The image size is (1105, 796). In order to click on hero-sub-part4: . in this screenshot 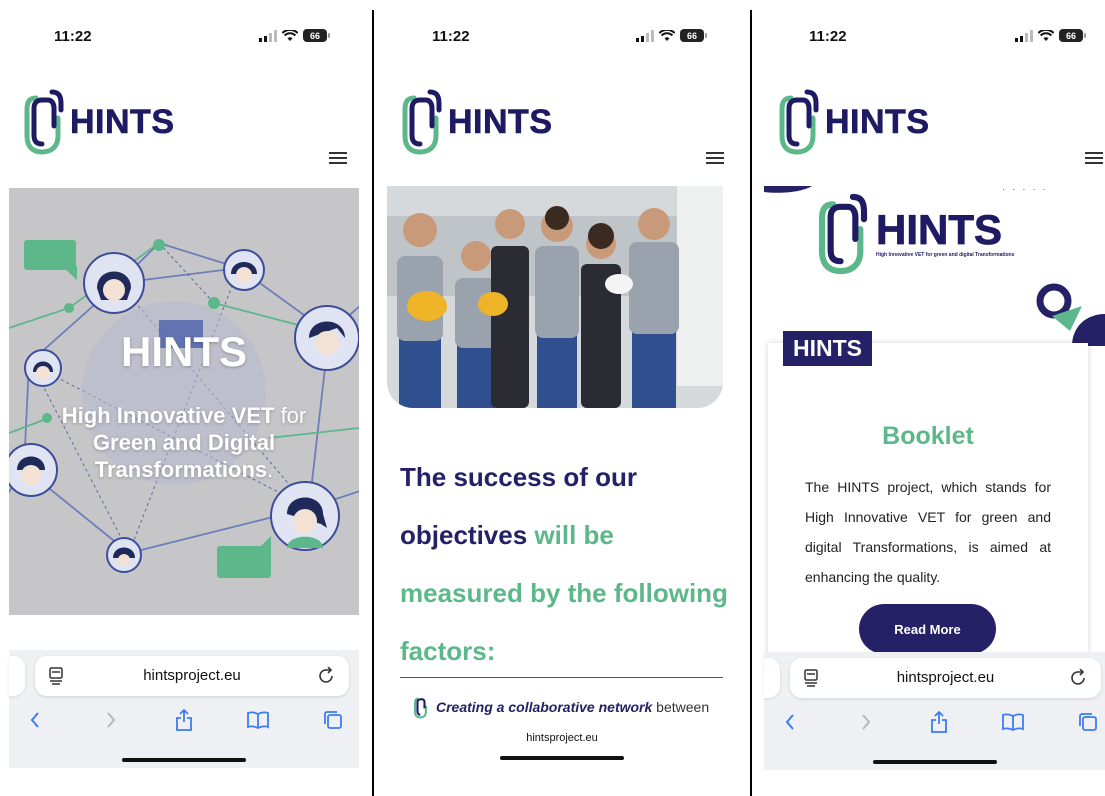, I will do `click(270, 469)`.